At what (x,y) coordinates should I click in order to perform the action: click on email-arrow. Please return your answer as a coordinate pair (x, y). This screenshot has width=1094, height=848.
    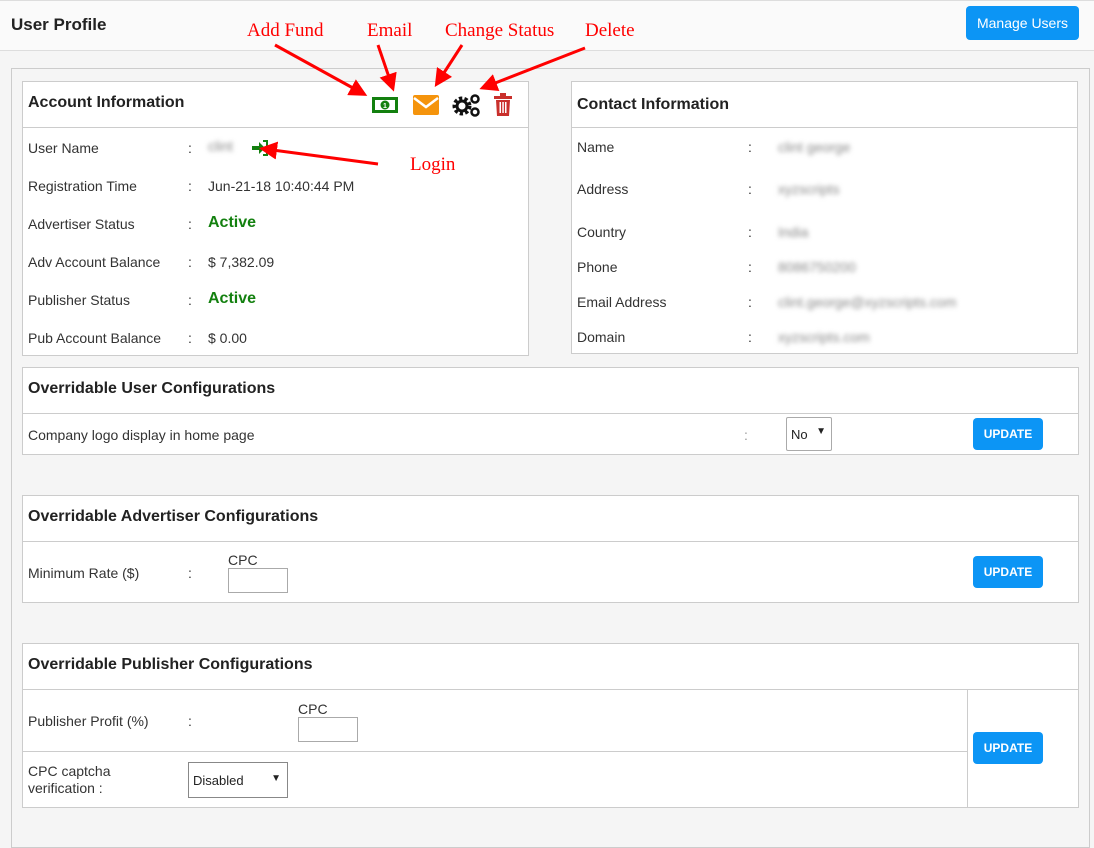
    Looking at the image, I should click on (386, 68).